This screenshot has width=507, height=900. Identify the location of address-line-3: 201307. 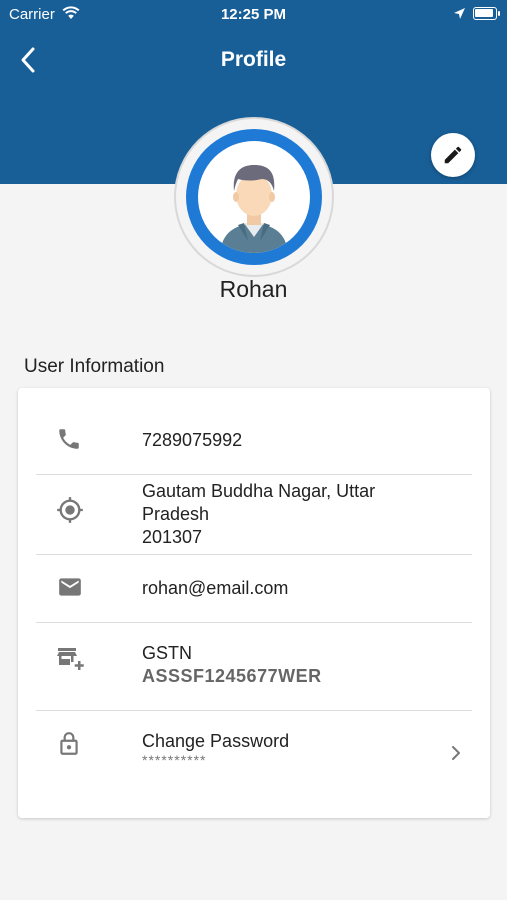
(172, 537).